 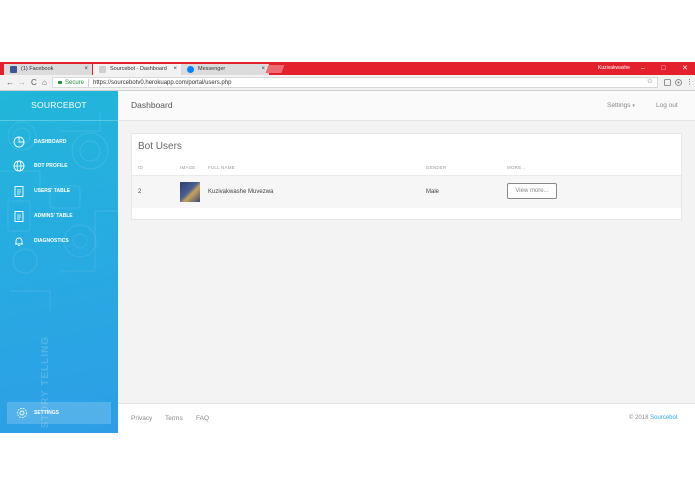 I want to click on sidebar-item-label: DIAGNOSTICS, so click(x=51, y=241).